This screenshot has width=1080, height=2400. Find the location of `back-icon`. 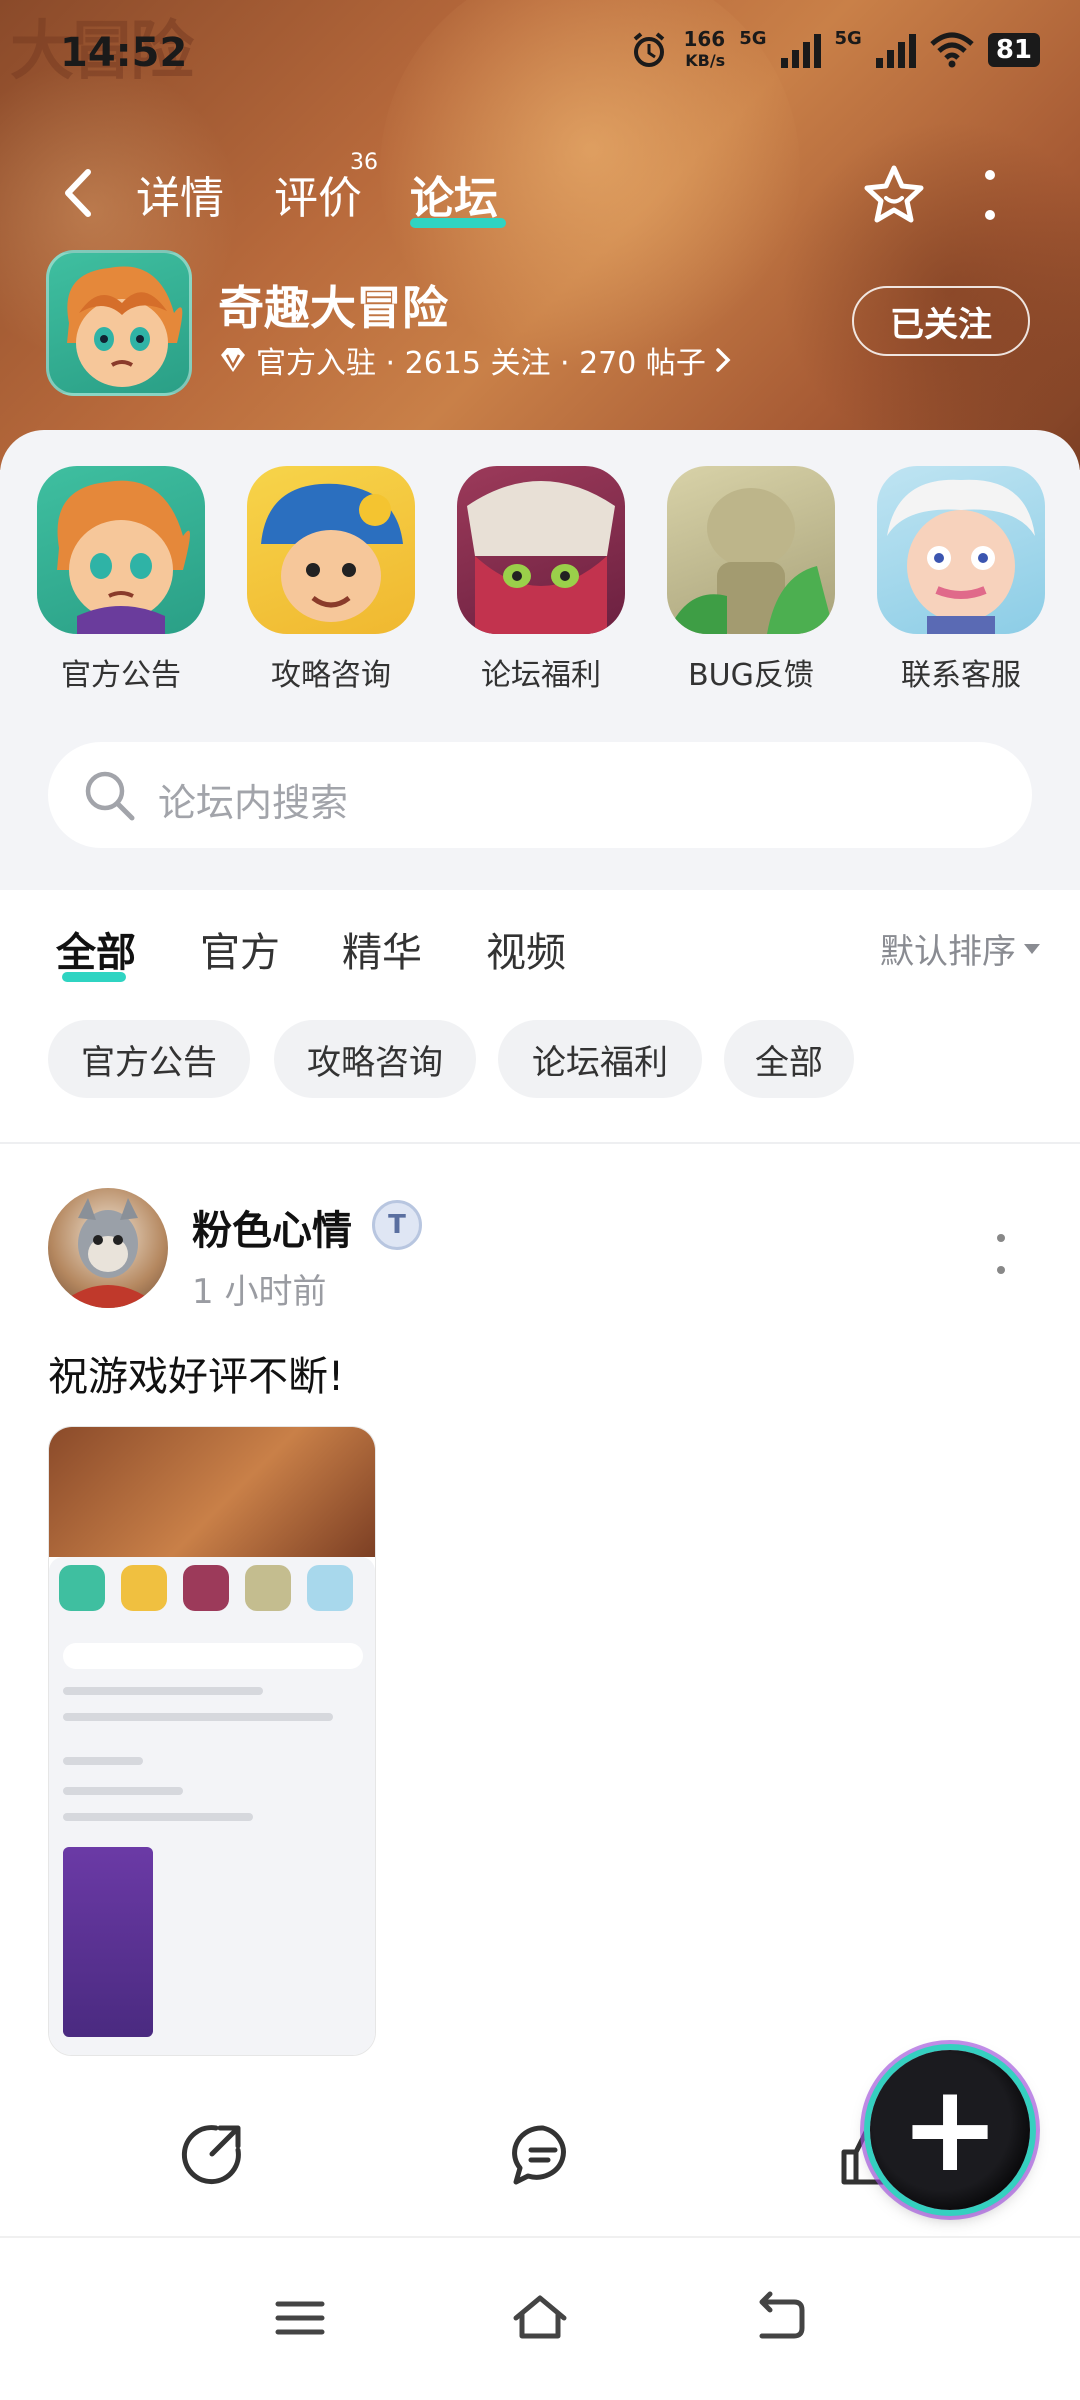

back-icon is located at coordinates (780, 2318).